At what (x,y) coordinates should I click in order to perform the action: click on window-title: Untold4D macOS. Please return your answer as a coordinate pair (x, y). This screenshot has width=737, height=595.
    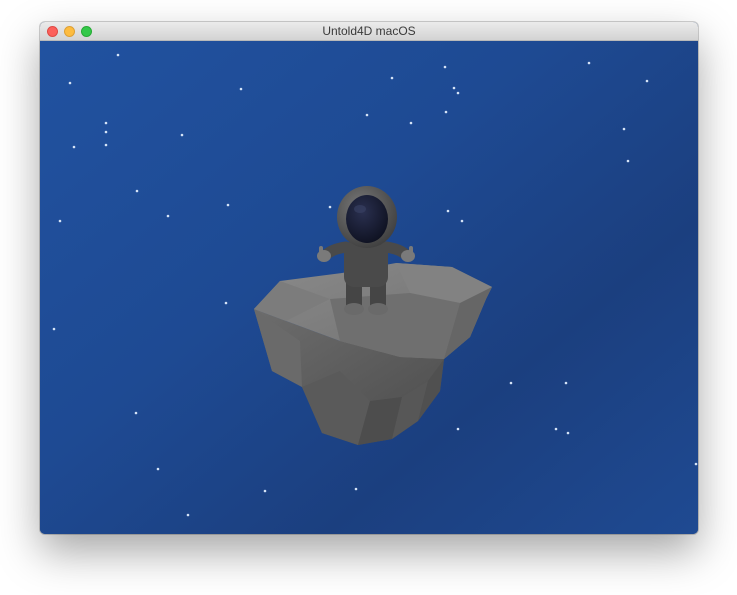
    Looking at the image, I should click on (369, 31).